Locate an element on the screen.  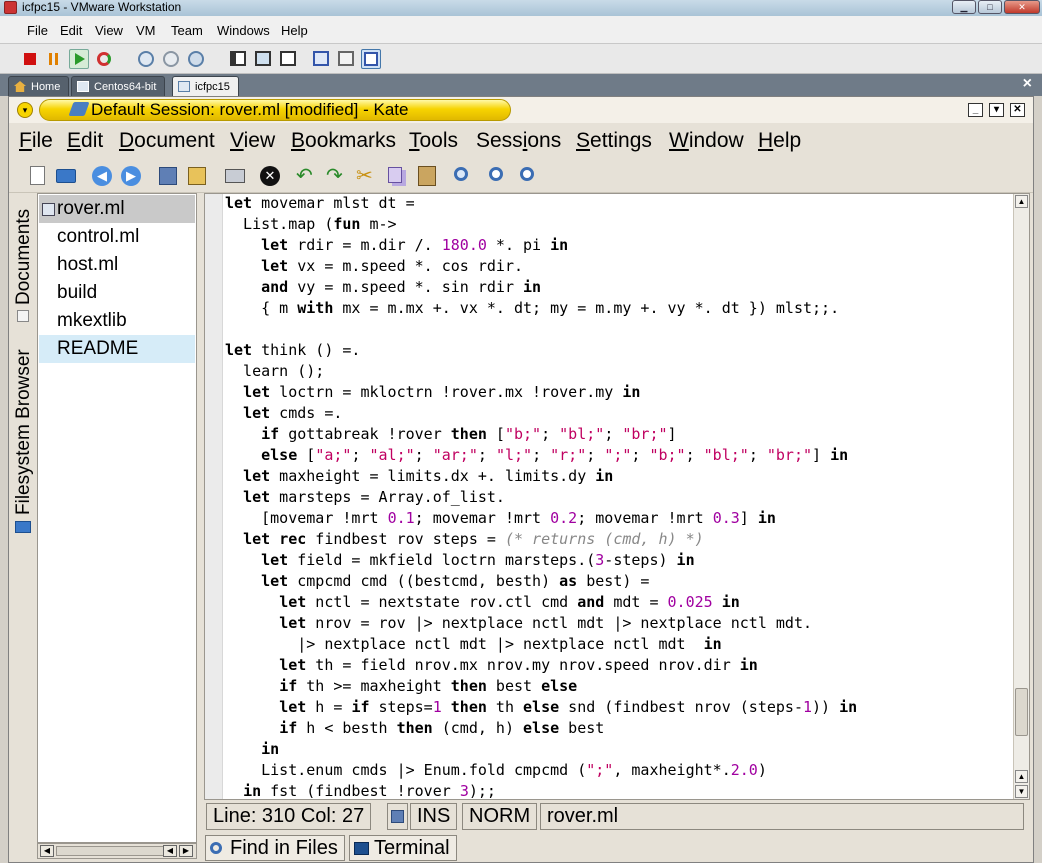
terminal-icon is located at coordinates (361, 848).